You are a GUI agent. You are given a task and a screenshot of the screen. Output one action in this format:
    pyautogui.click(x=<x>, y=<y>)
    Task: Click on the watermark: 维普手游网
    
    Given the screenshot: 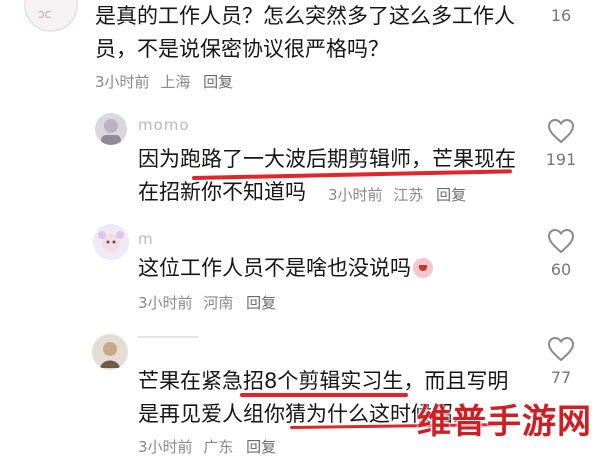 What is the action you would take?
    pyautogui.click(x=504, y=422)
    